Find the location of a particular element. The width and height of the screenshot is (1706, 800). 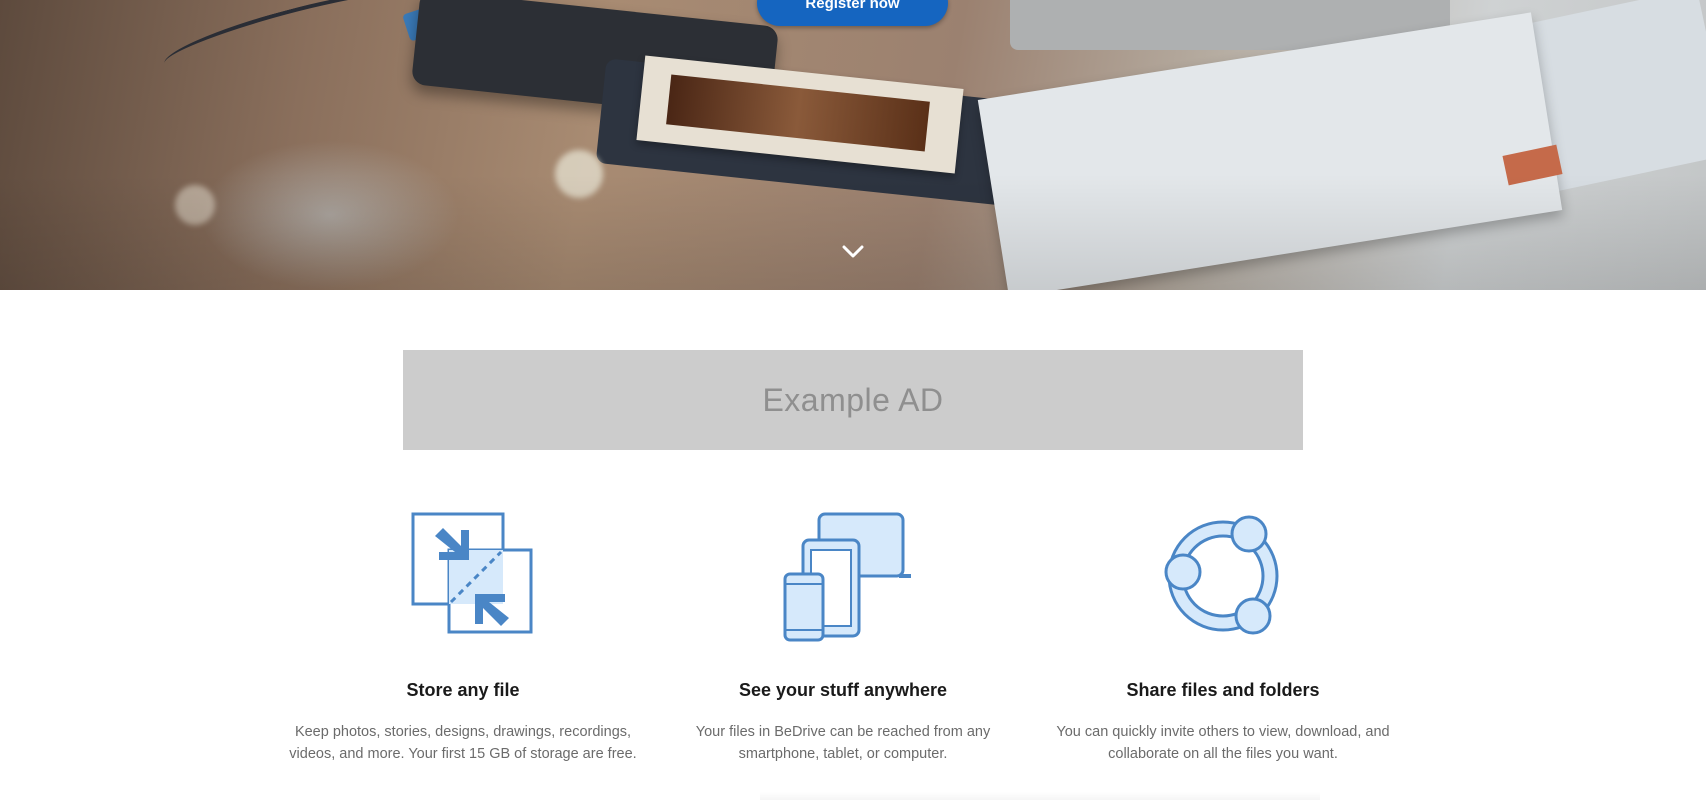

devices-icon is located at coordinates (847, 577).